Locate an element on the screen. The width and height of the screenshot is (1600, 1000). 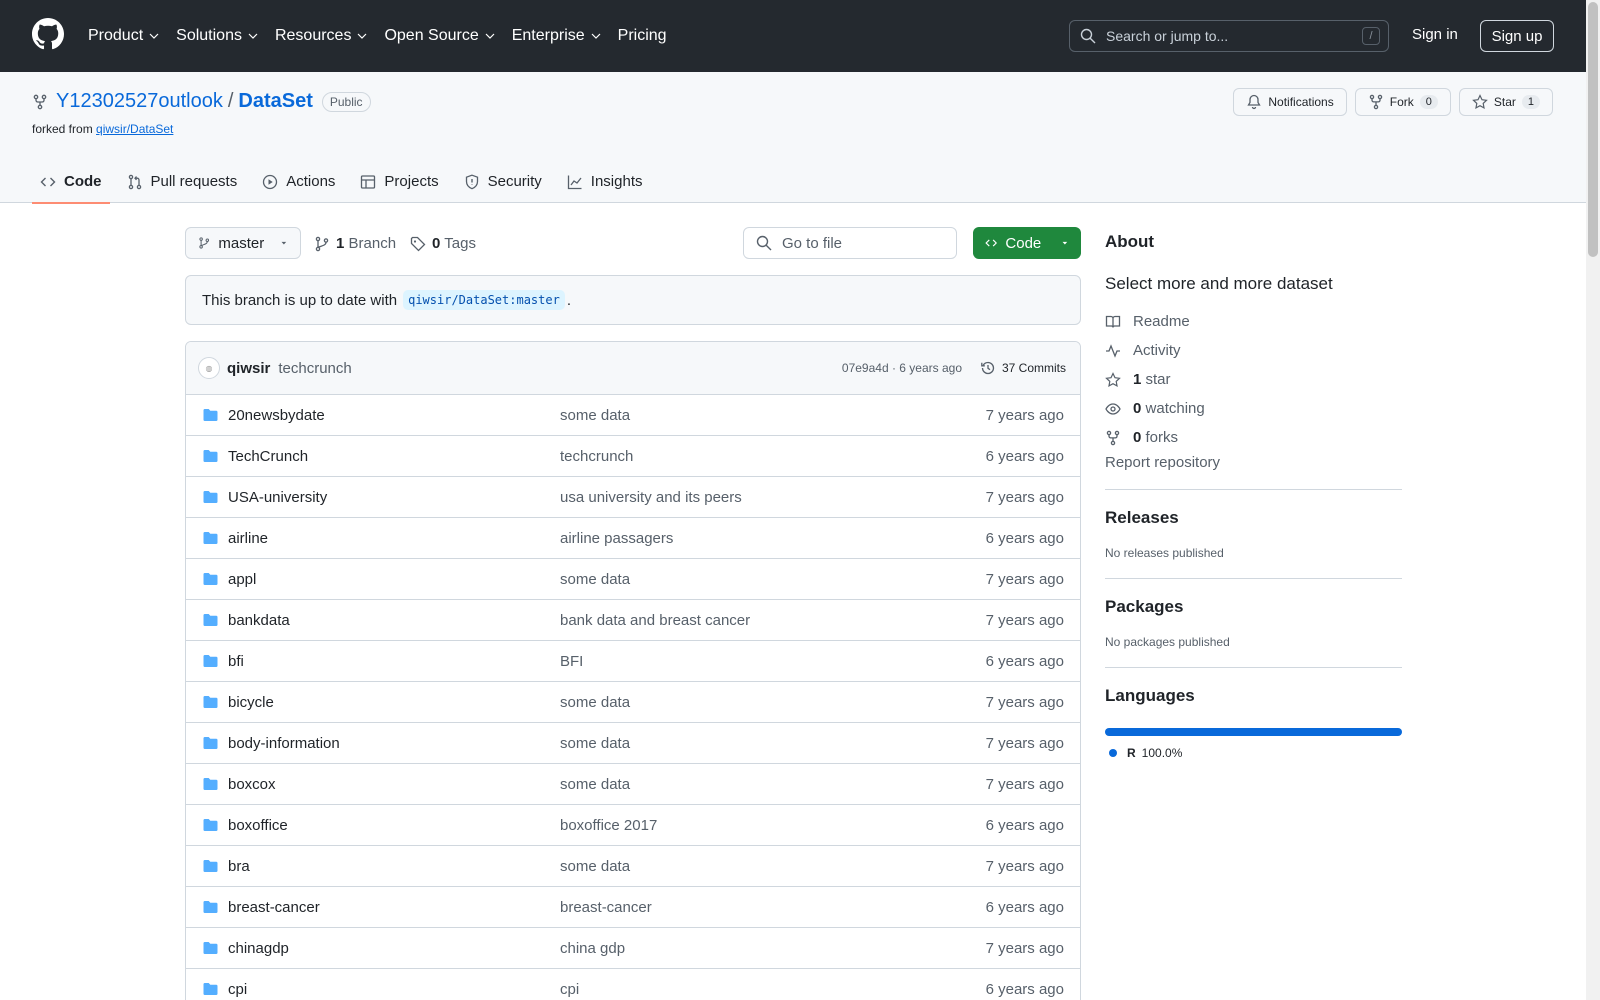
file-name-link: airline is located at coordinates (248, 538).